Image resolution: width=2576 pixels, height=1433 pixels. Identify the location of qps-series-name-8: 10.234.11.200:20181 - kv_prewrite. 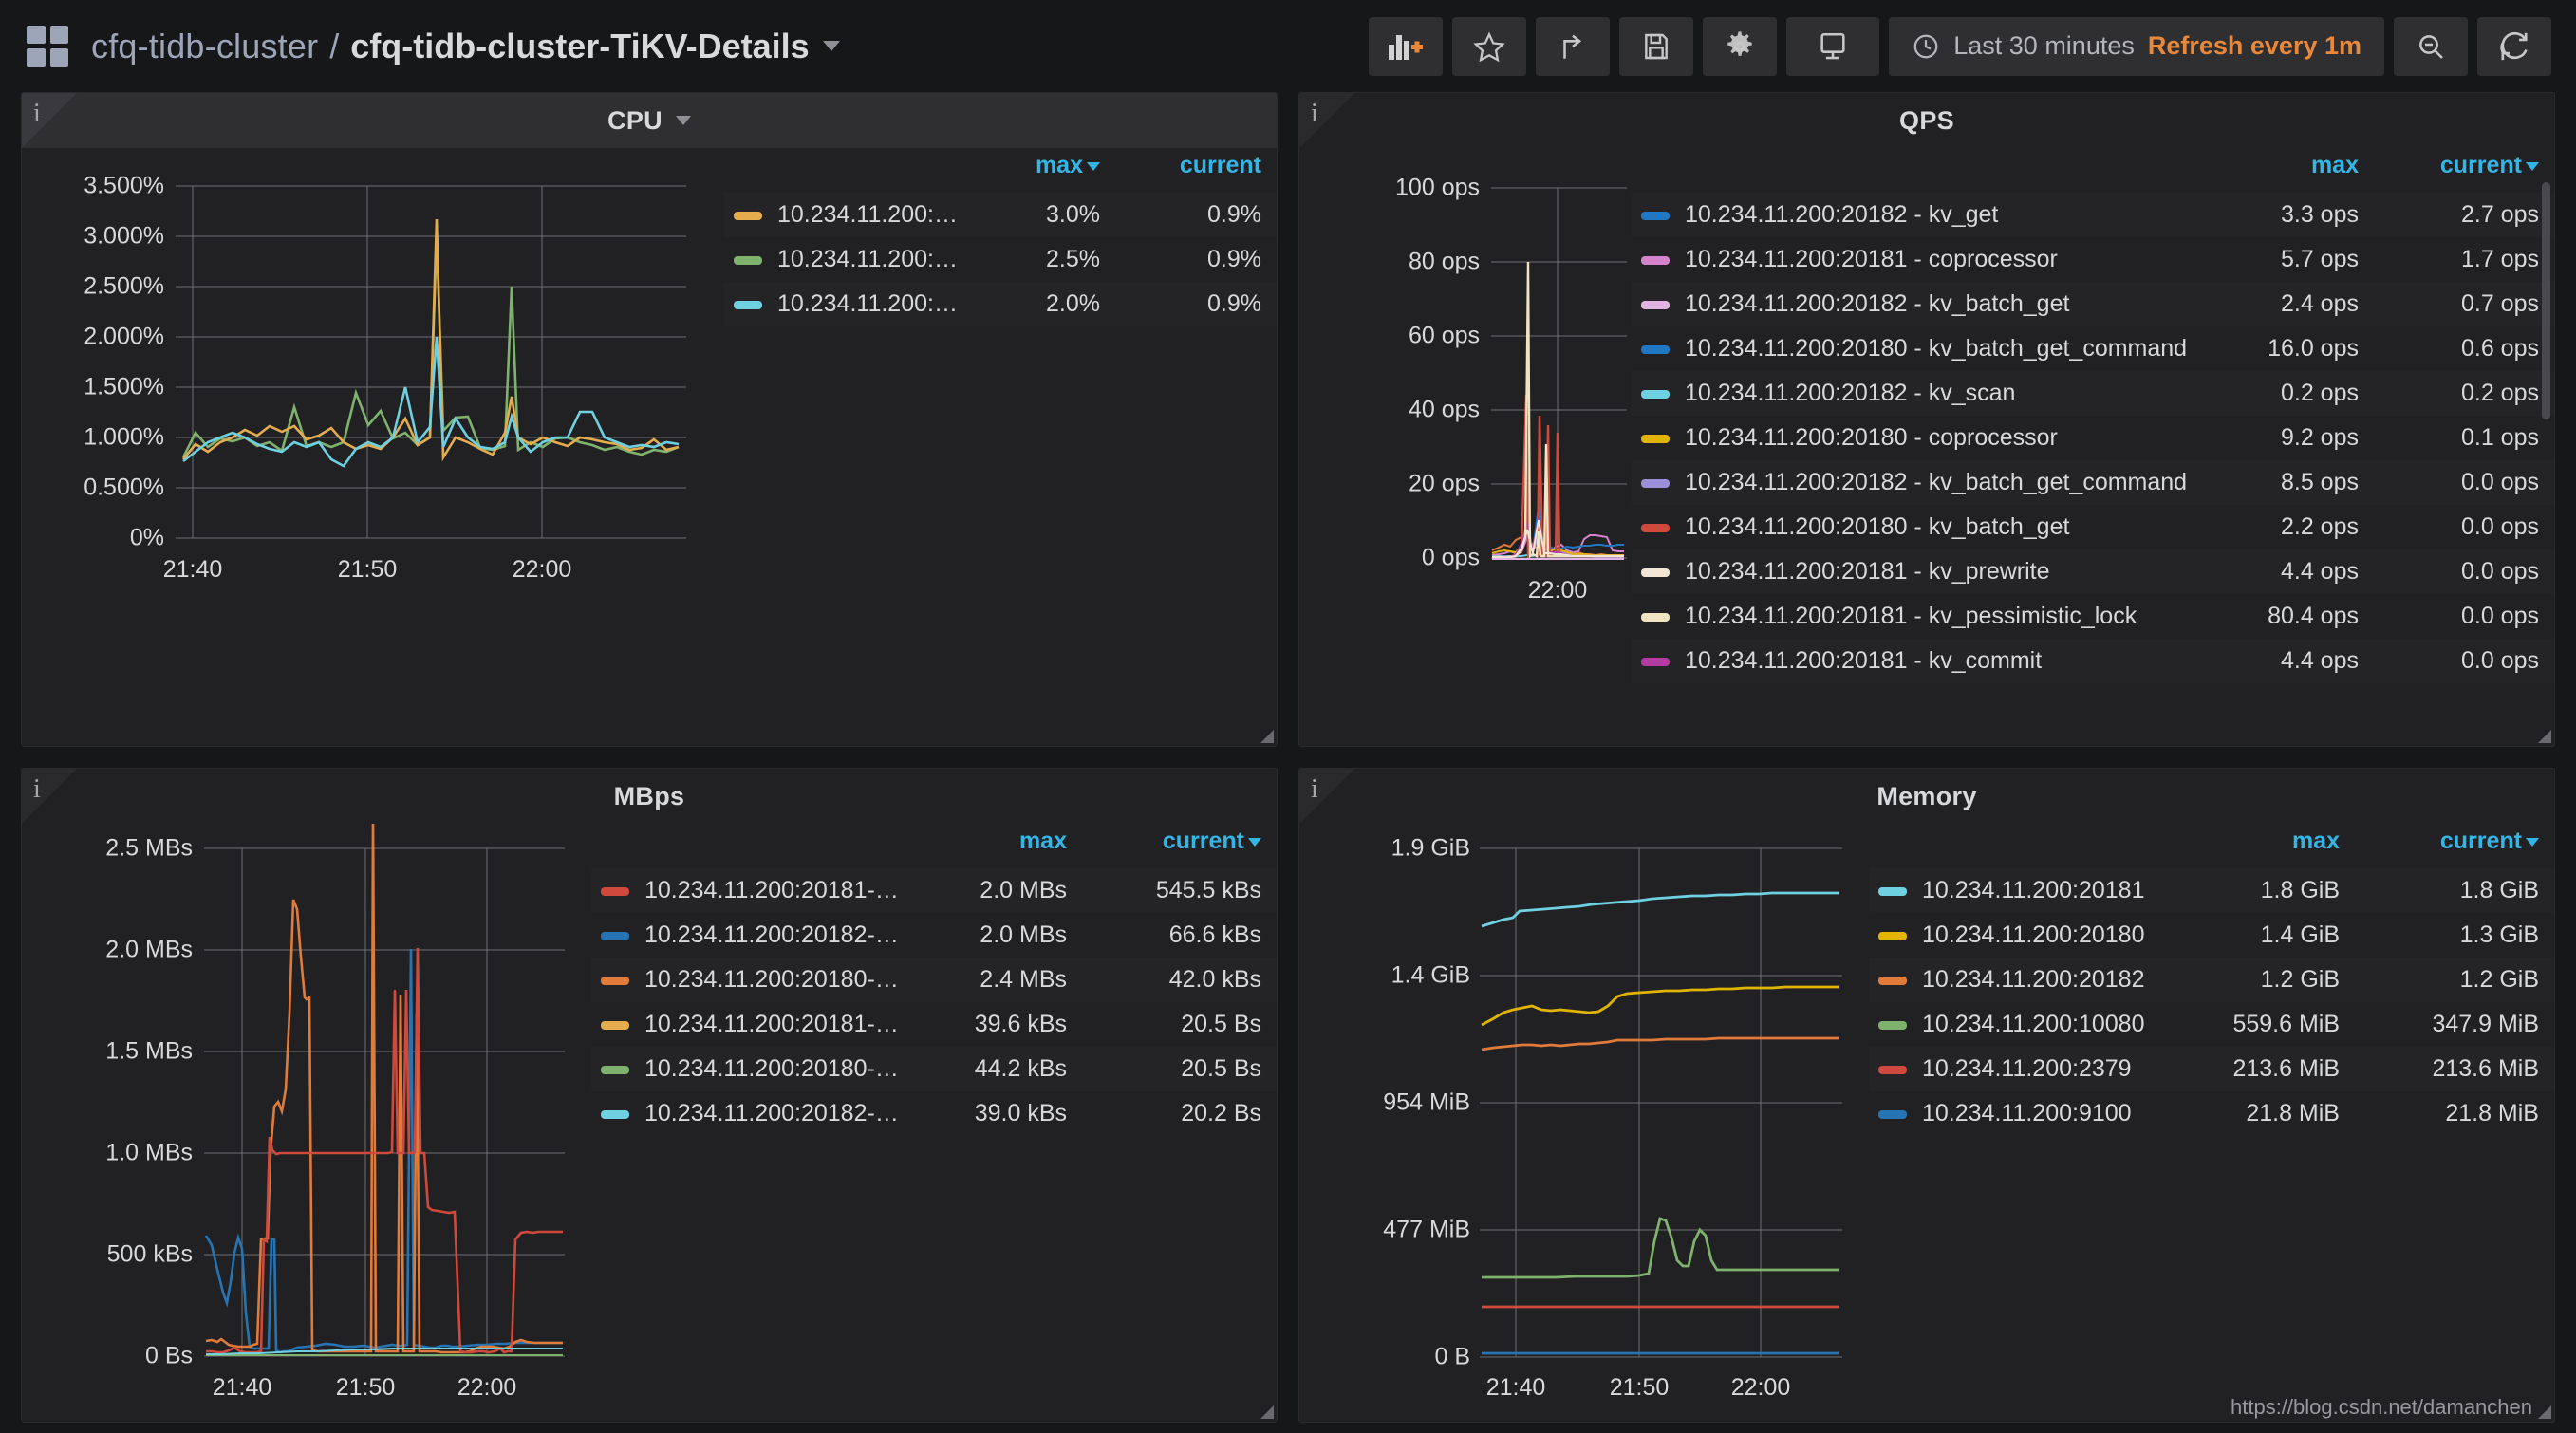
(1918, 571).